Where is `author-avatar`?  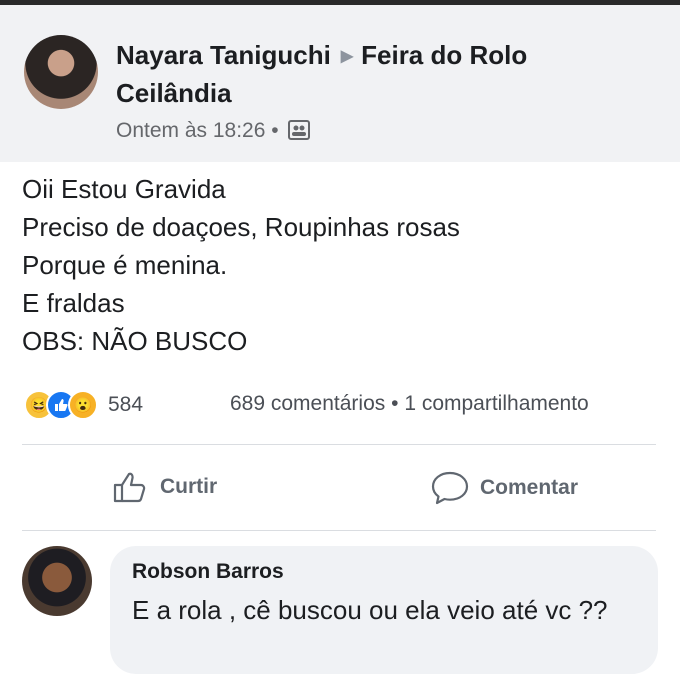 author-avatar is located at coordinates (61, 72).